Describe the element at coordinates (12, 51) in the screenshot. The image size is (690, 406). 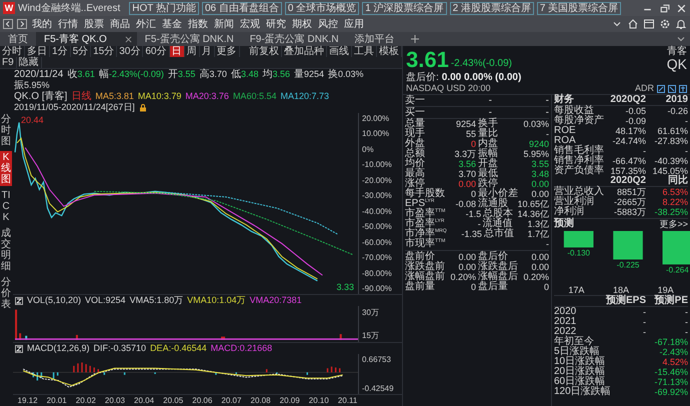
I see `period-tab: 分时` at that location.